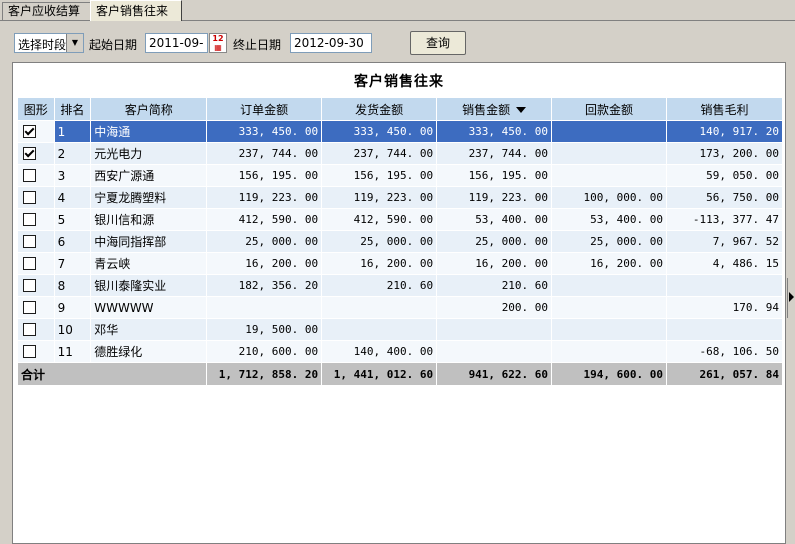 The image size is (795, 544). What do you see at coordinates (609, 263) in the screenshot?
I see `payment-amount-cell: 16, 200. 00` at bounding box center [609, 263].